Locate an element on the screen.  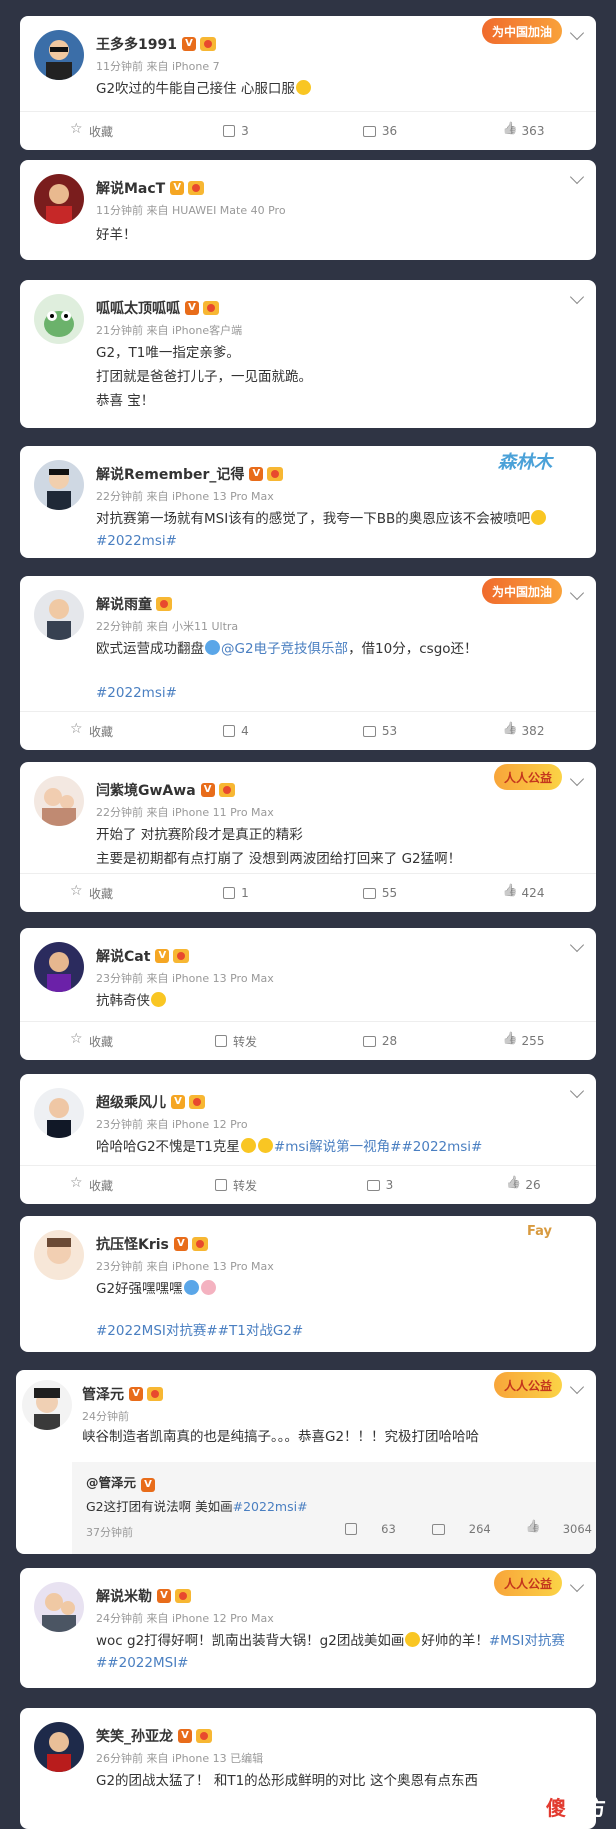
post-meta: 24分钟前 来自 iPhone 12 Pro Max is located at coordinates (185, 1618).